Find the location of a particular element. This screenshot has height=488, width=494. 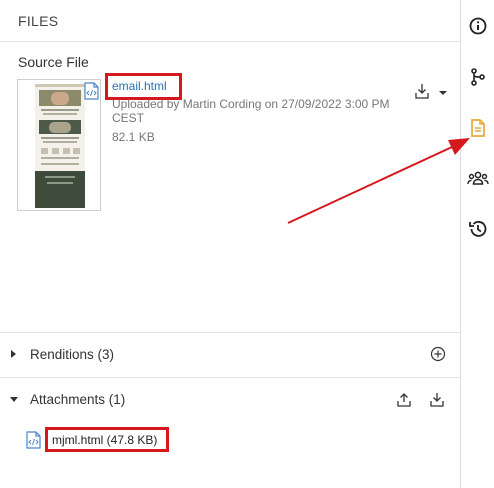

branch-icon is located at coordinates (478, 77).